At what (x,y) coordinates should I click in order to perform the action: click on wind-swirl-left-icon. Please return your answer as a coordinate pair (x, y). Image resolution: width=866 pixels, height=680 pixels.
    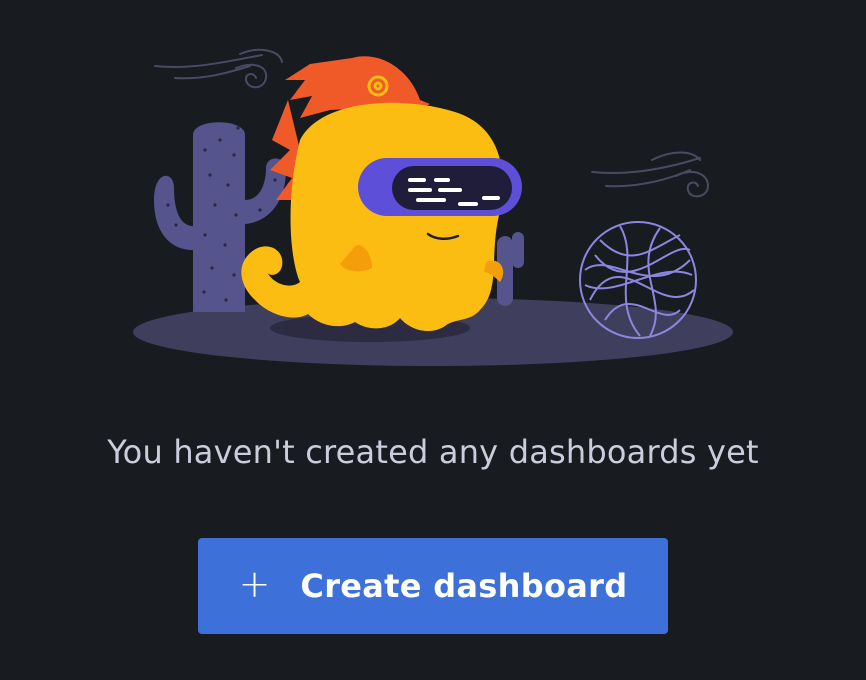
    Looking at the image, I should click on (218, 68).